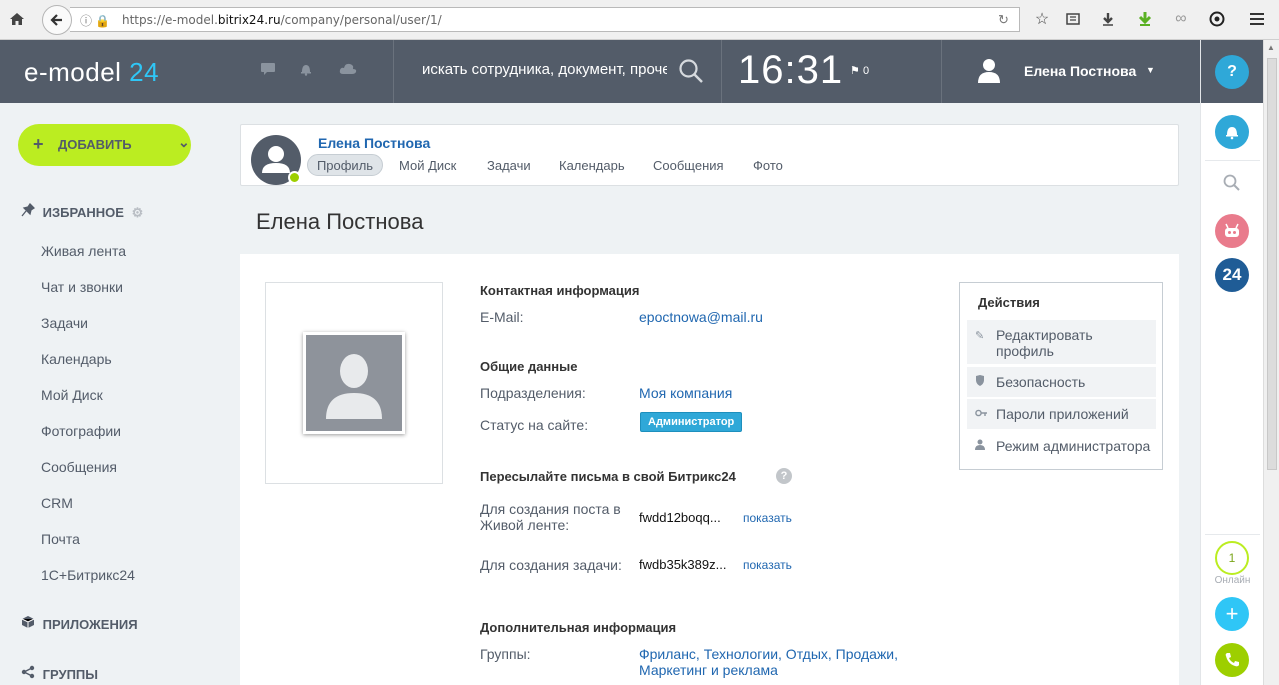  Describe the element at coordinates (1003, 20) in the screenshot. I see `reload-icon: ↻` at that location.